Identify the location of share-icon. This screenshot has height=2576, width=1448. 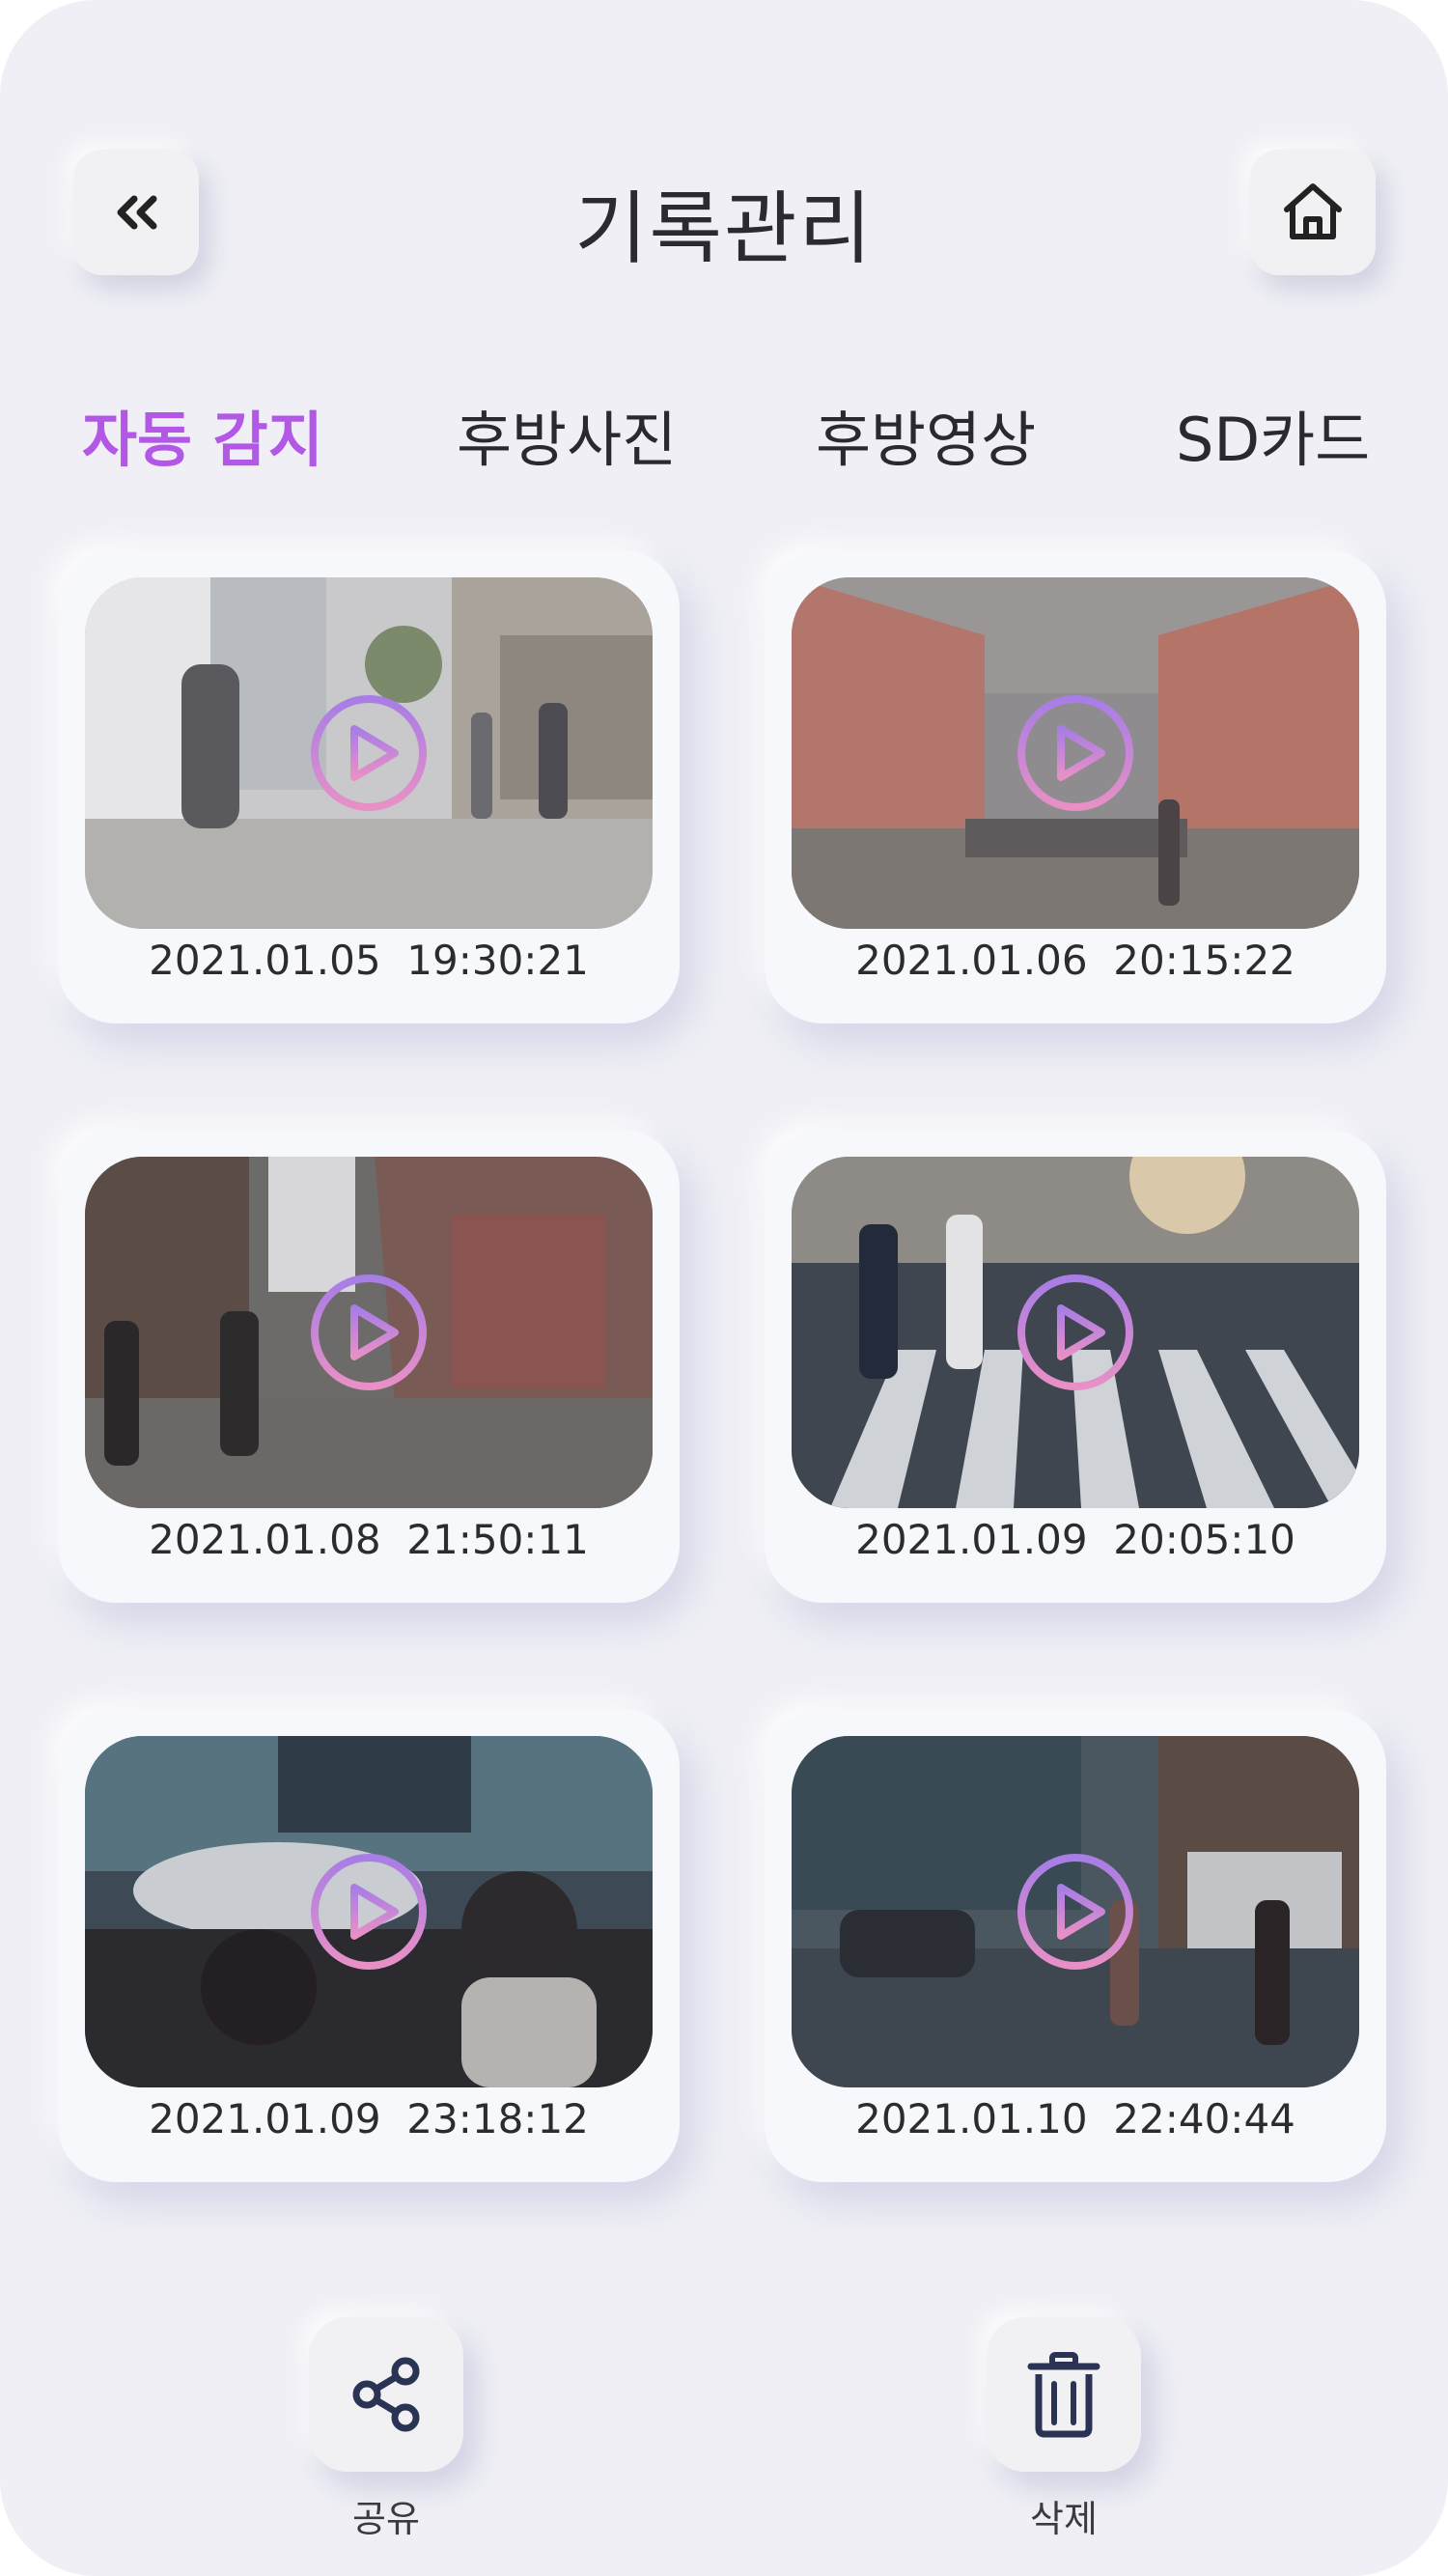
(386, 2395).